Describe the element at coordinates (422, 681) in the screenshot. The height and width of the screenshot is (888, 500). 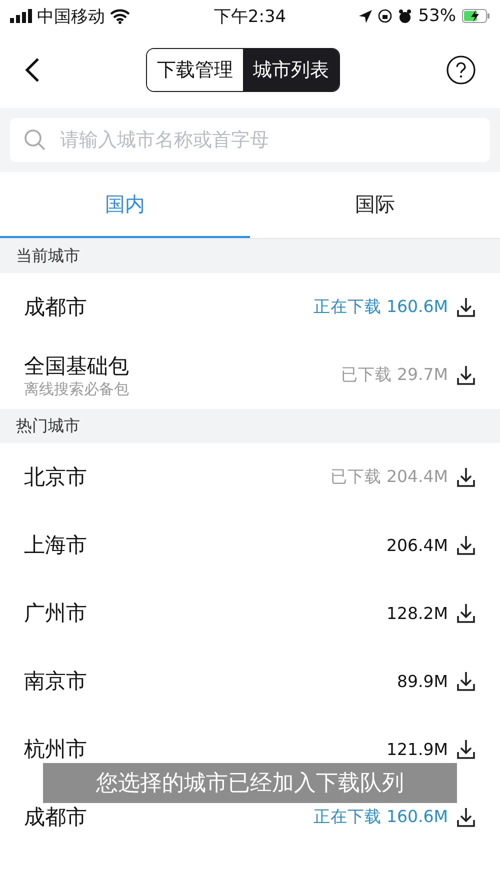
I see `download-status: 89.9M` at that location.